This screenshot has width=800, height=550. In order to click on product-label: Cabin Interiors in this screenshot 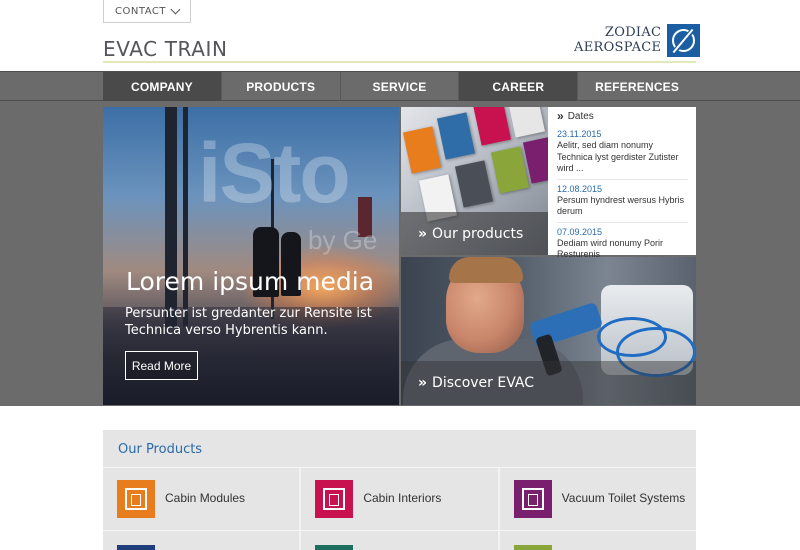, I will do `click(402, 498)`.